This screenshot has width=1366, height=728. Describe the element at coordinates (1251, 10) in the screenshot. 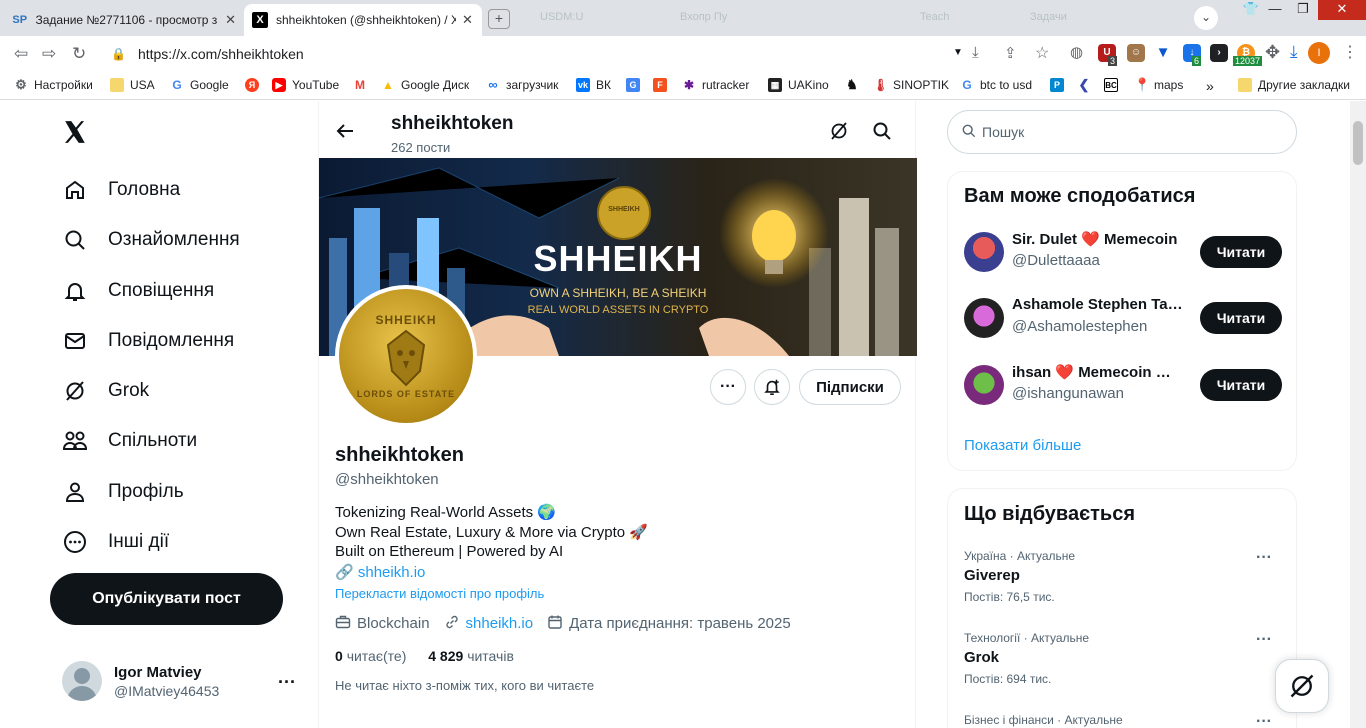

I see `profile-shirt-icon: 👕` at that location.